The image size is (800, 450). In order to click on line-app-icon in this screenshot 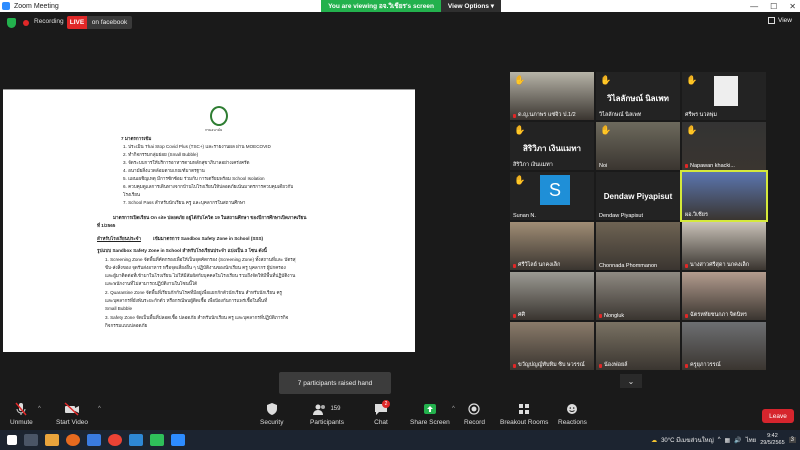, I will do `click(157, 440)`.